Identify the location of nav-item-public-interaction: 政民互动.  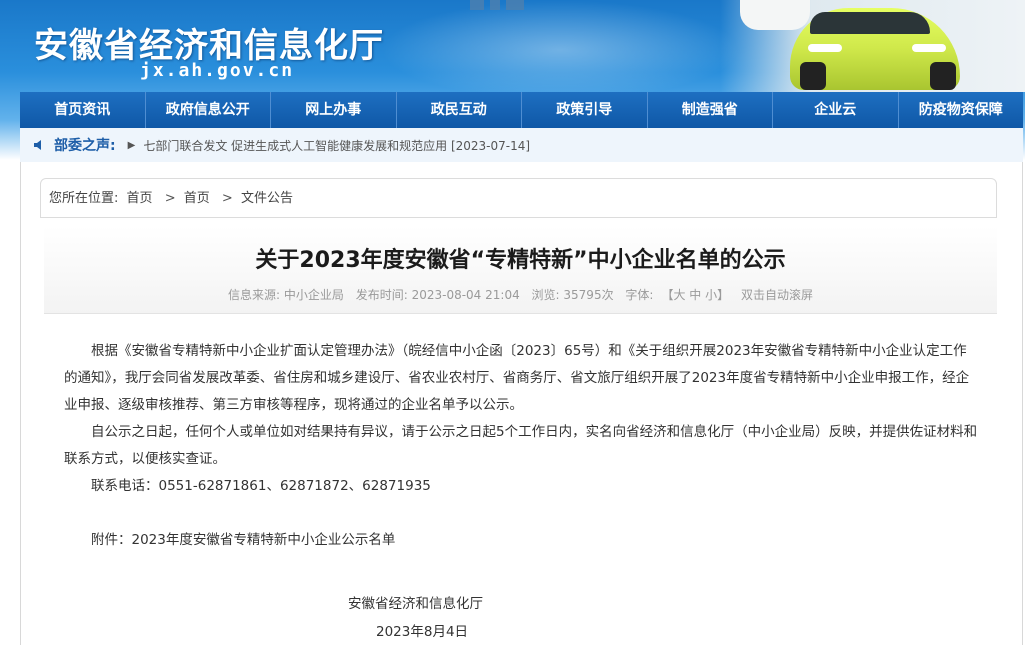
(459, 110).